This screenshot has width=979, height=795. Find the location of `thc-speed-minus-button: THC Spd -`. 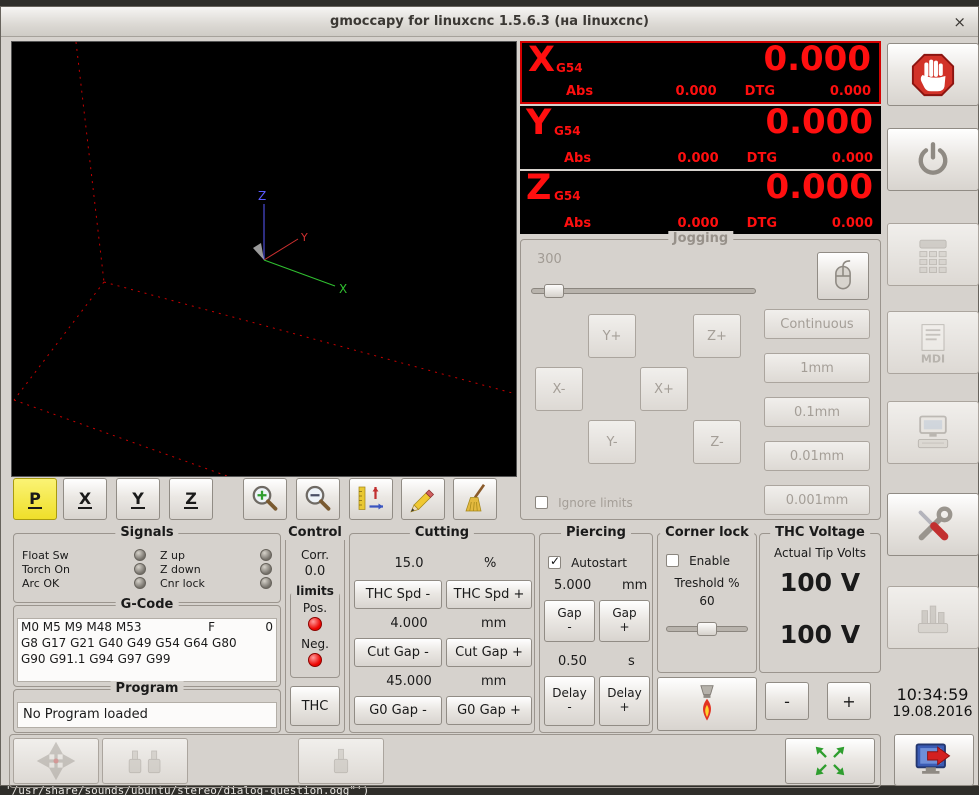

thc-speed-minus-button: THC Spd - is located at coordinates (398, 594).